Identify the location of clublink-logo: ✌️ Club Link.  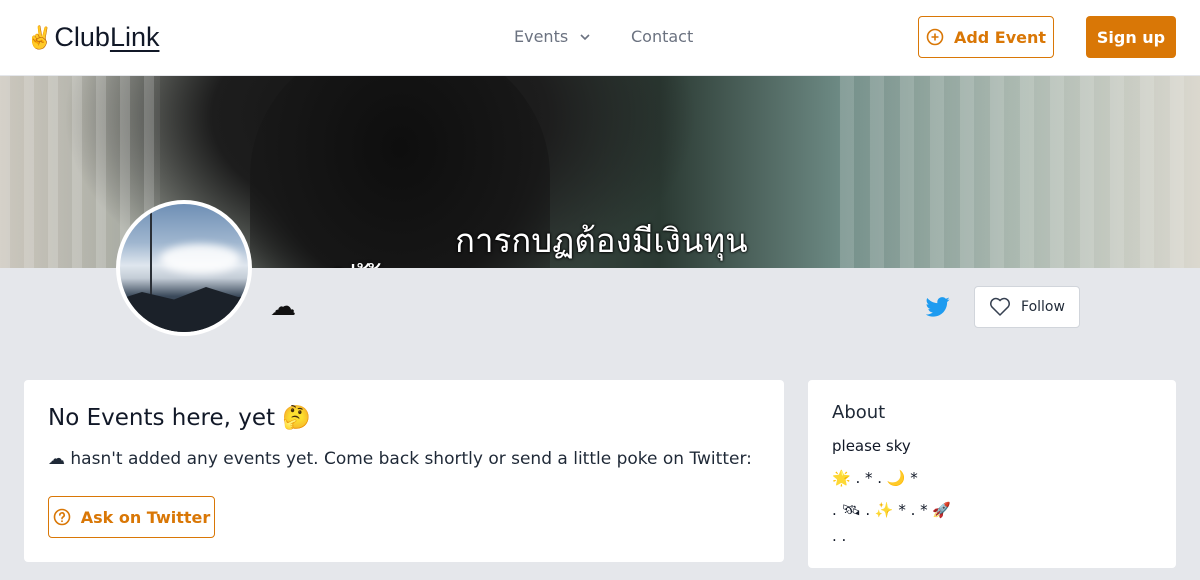
(92, 37).